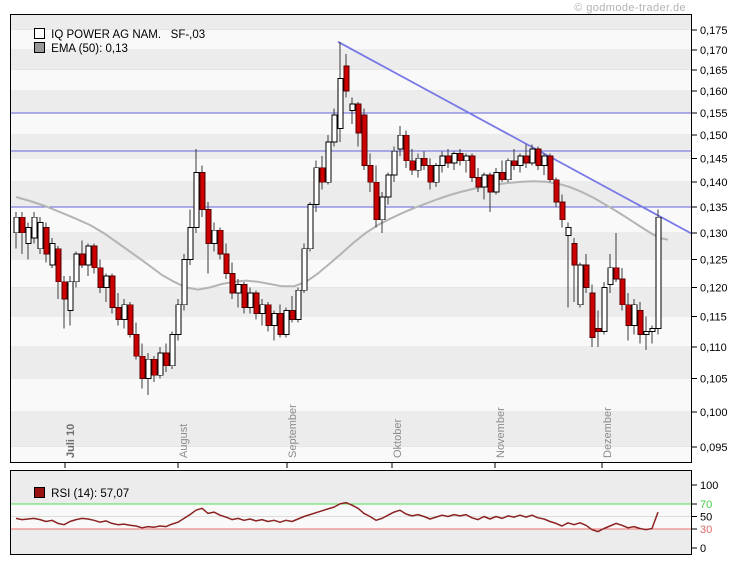 This screenshot has height=561, width=730. What do you see at coordinates (714, 261) in the screenshot?
I see `price-tick-label: 0,125` at bounding box center [714, 261].